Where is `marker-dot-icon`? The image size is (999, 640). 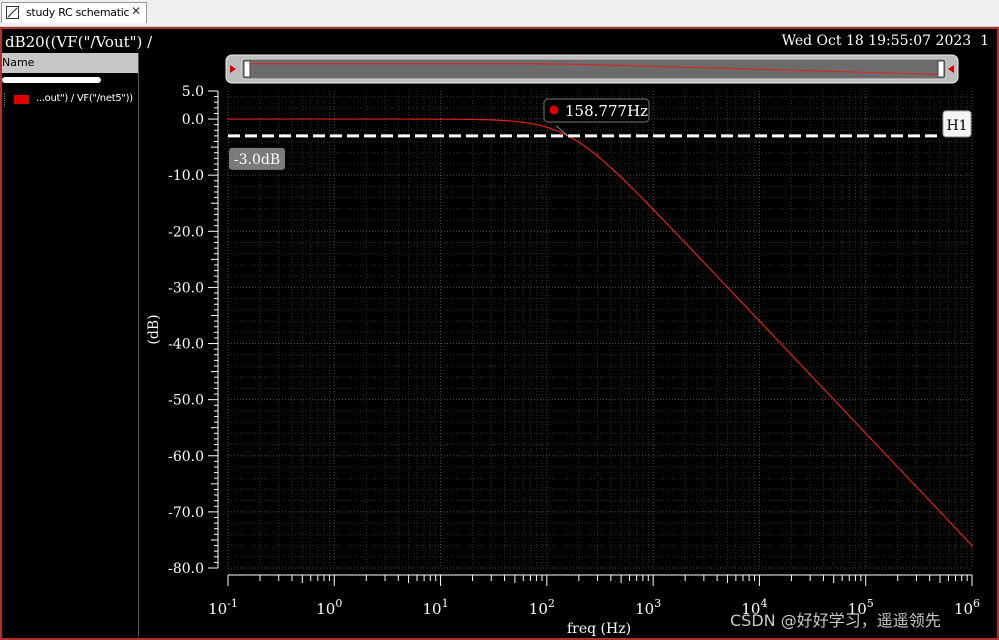
marker-dot-icon is located at coordinates (554, 110).